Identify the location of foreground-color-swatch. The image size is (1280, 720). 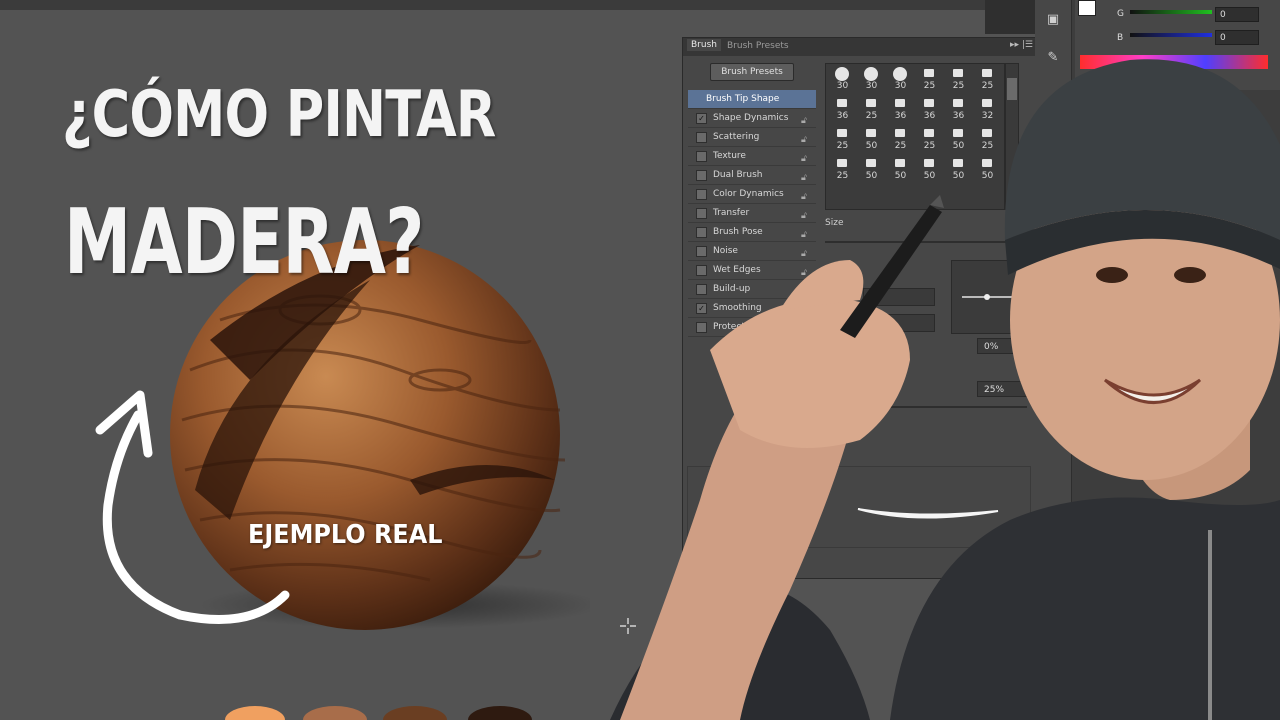
(1087, 8).